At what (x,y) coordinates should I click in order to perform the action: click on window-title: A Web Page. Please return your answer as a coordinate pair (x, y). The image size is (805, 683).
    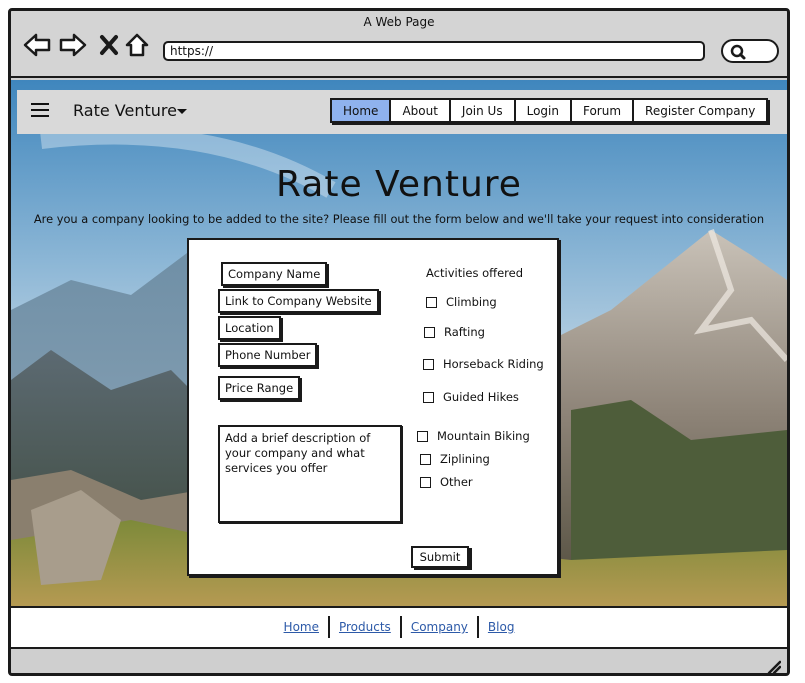
    Looking at the image, I should click on (399, 22).